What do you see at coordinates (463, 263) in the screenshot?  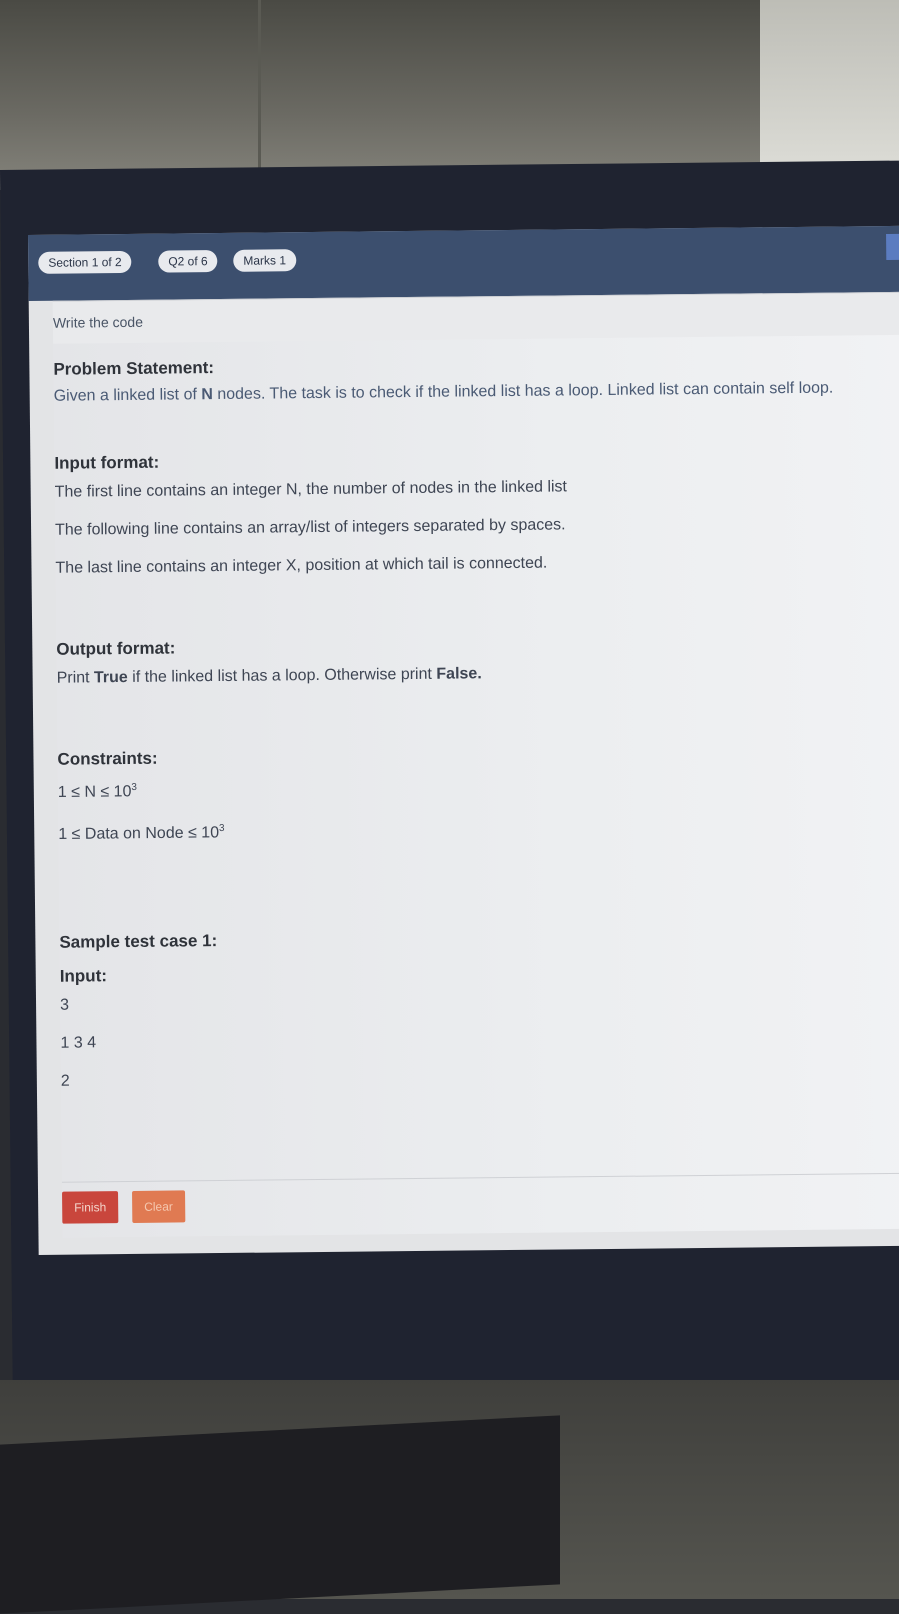 I see `test-header-bar: Section 1 of 2 Q2 of 6 Marks 1` at bounding box center [463, 263].